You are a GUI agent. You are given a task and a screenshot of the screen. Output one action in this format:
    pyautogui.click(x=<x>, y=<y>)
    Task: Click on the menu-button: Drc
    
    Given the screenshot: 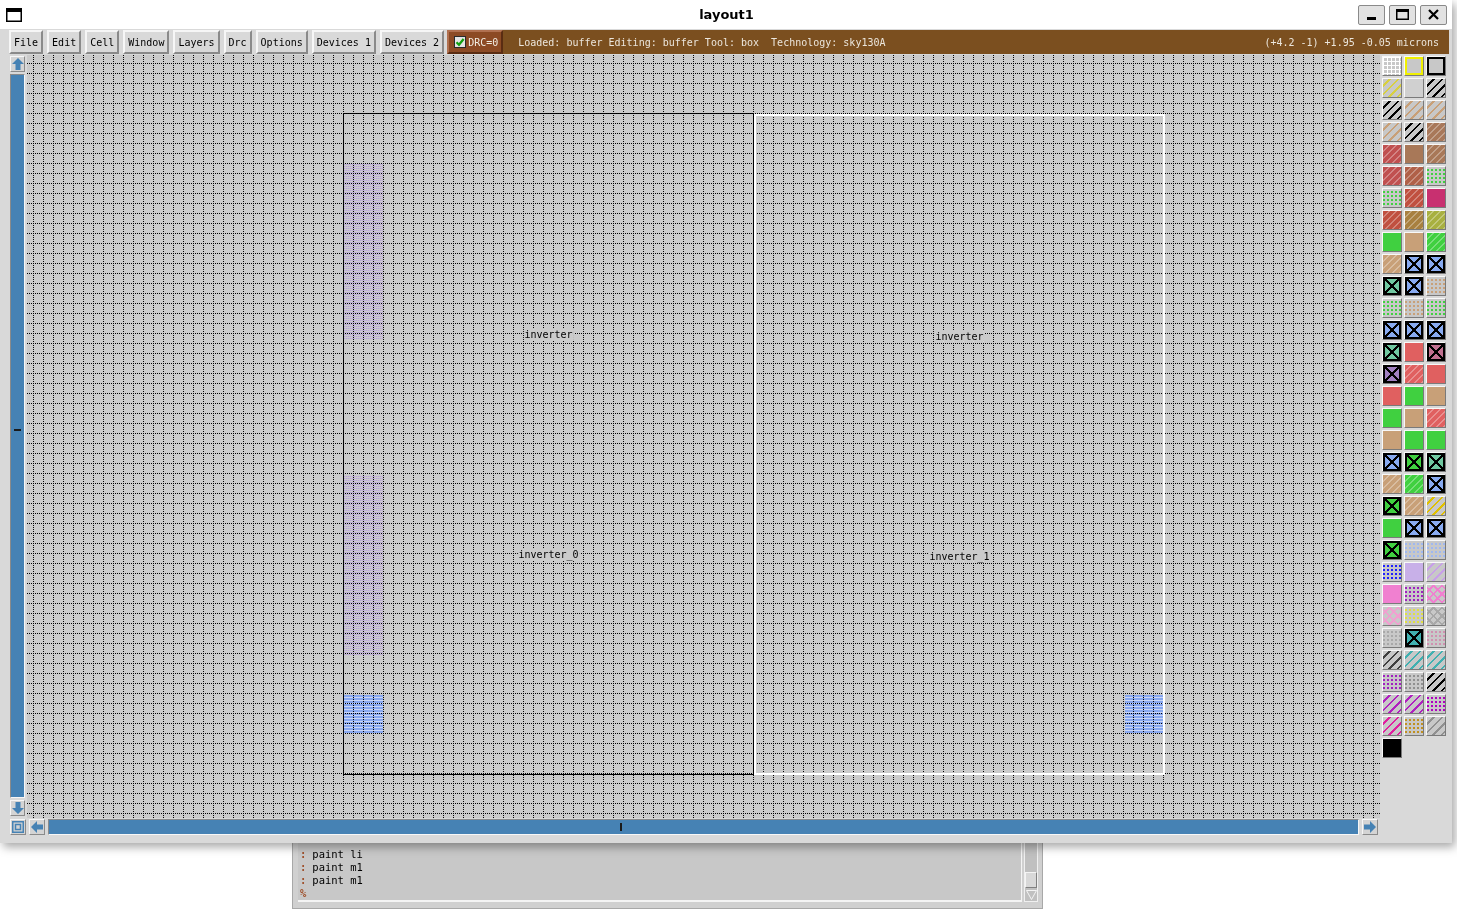 What is the action you would take?
    pyautogui.click(x=237, y=42)
    